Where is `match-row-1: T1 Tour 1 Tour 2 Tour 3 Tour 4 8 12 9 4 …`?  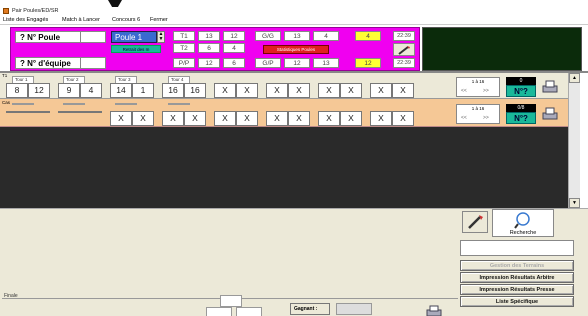 match-row-1: T1 Tour 1 Tour 2 Tour 3 Tour 4 8 12 9 4 … is located at coordinates (284, 86).